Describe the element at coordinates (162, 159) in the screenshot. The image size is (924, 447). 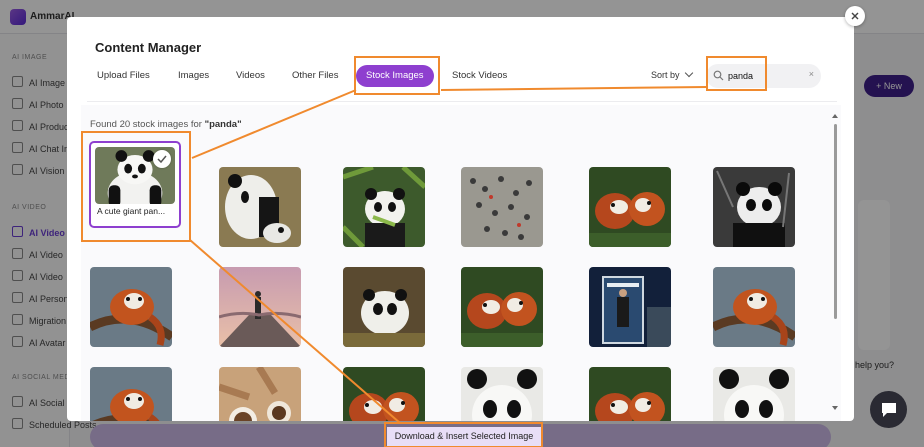
I see `selected-check-icon` at that location.